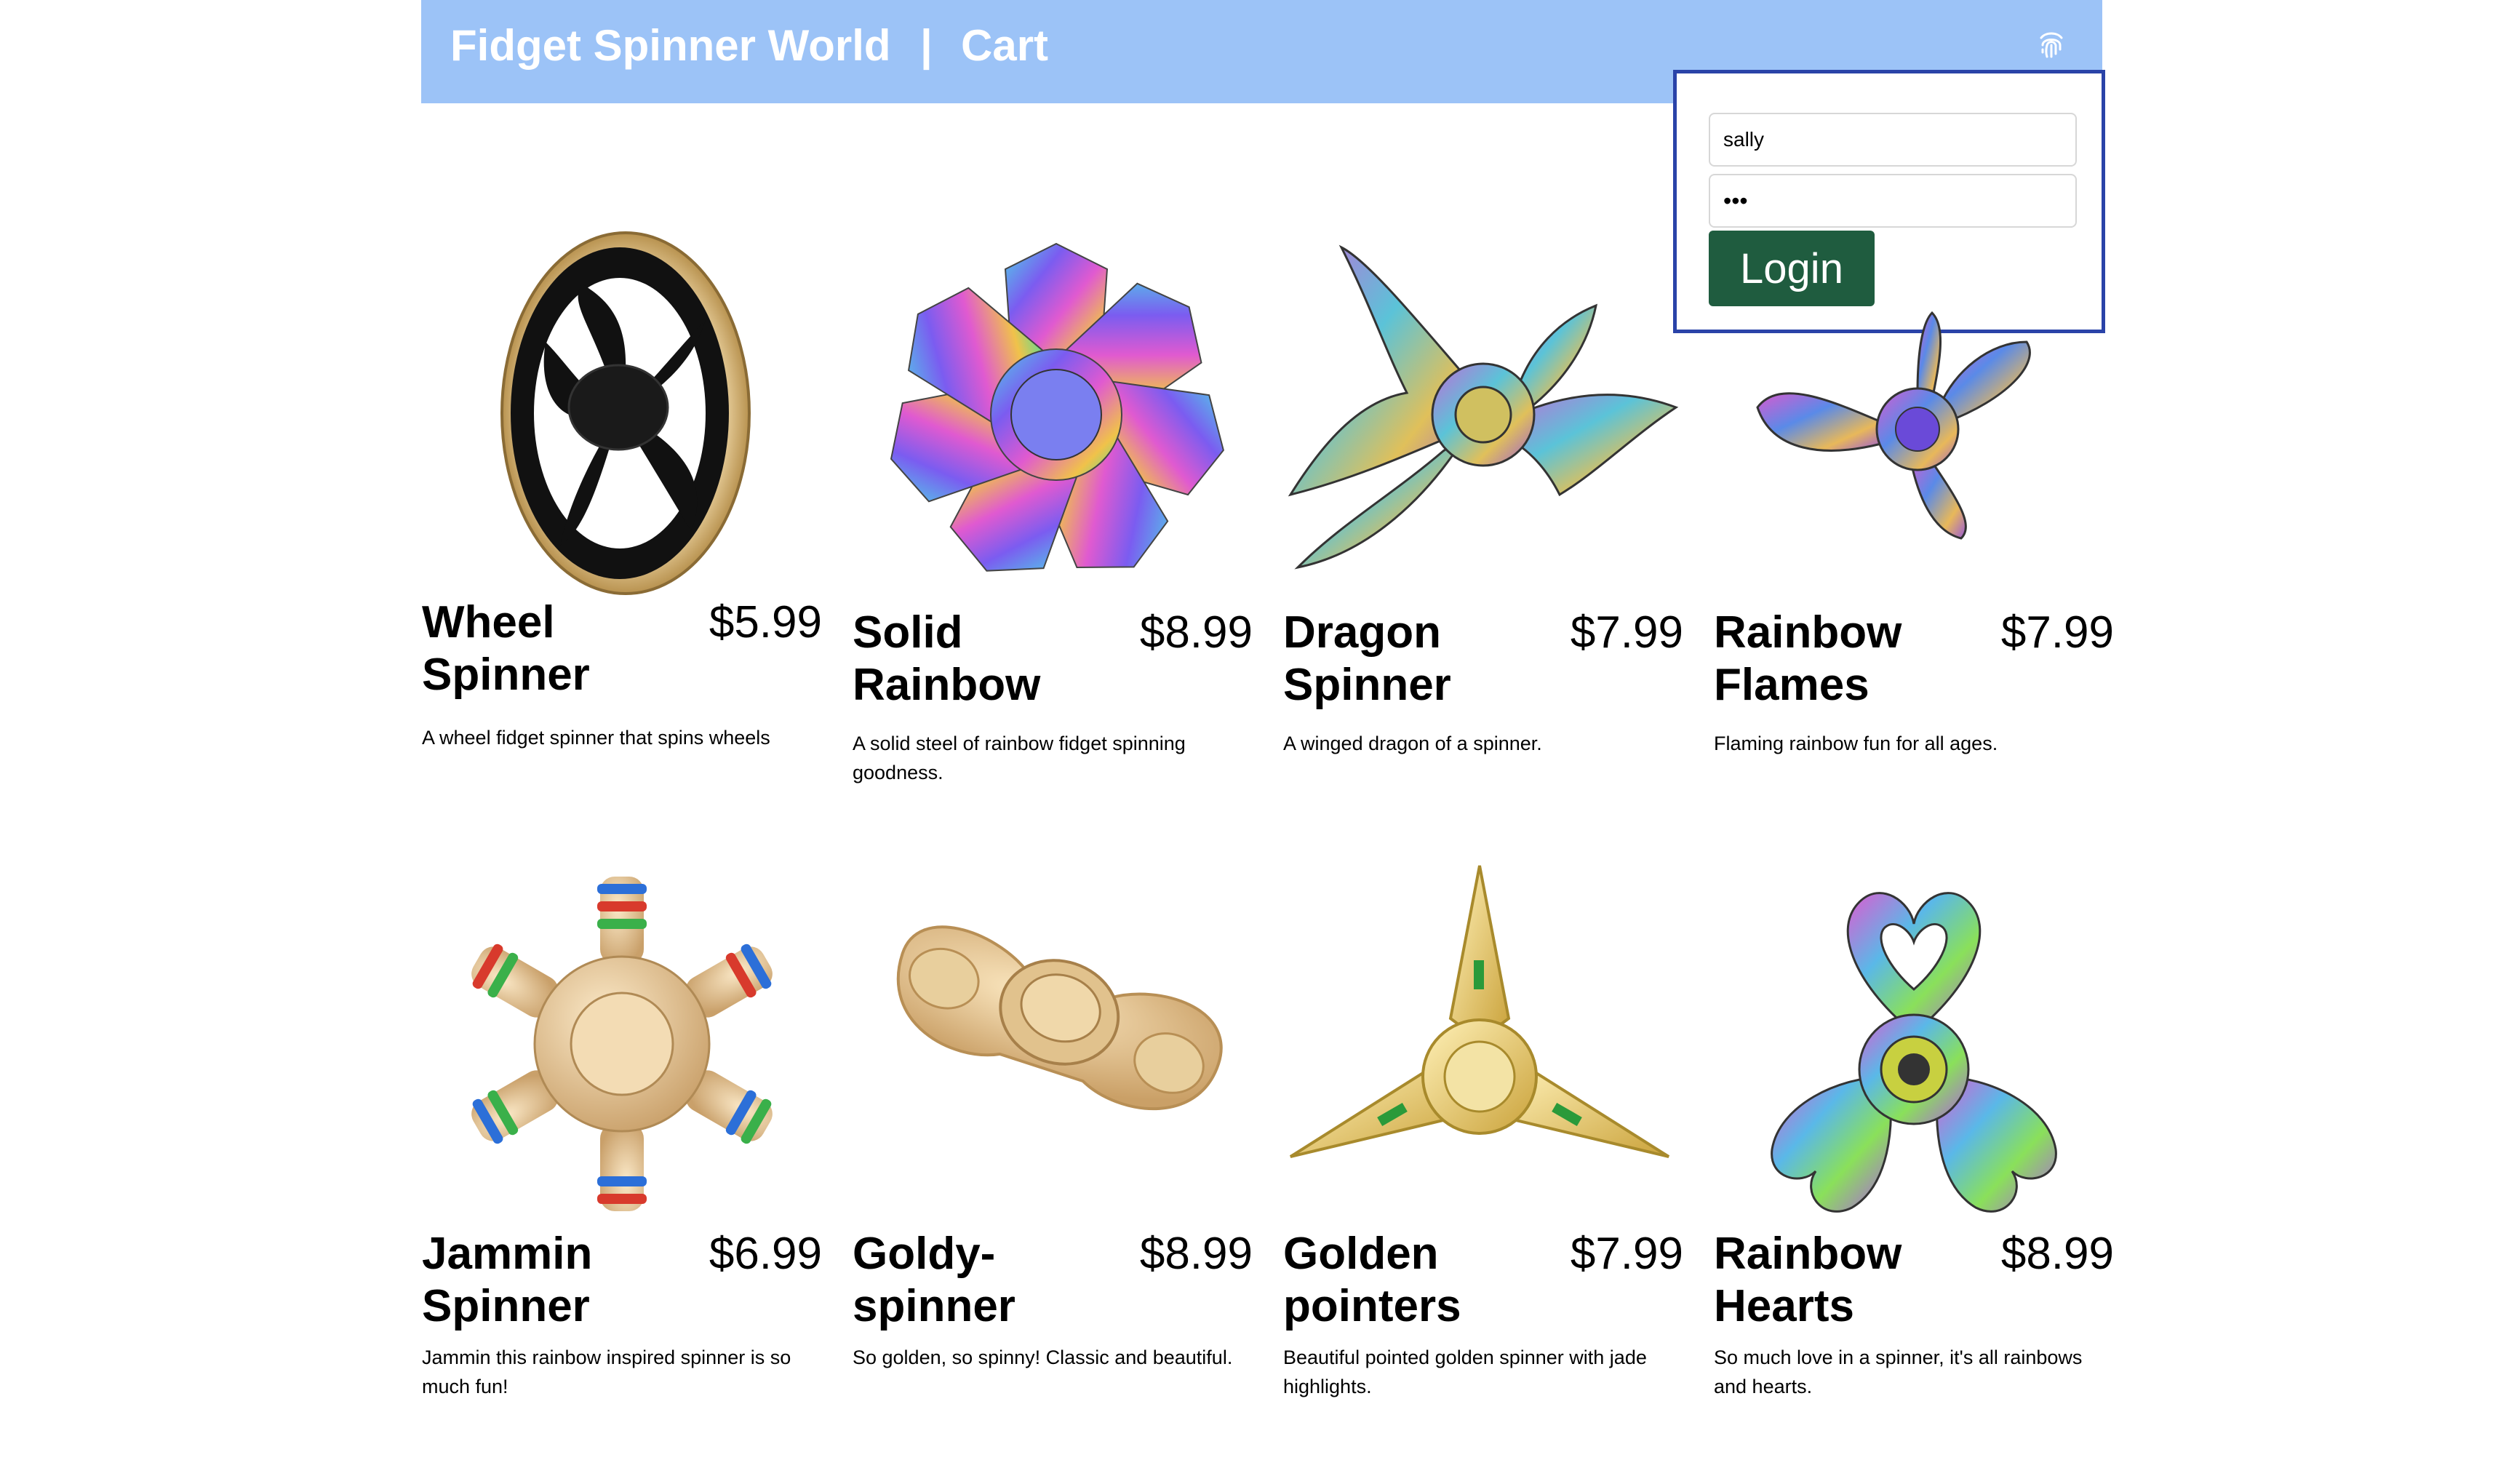 This screenshot has width=2514, height=1484. Describe the element at coordinates (560, 649) in the screenshot. I see `product-name: Wheel Spinner` at that location.